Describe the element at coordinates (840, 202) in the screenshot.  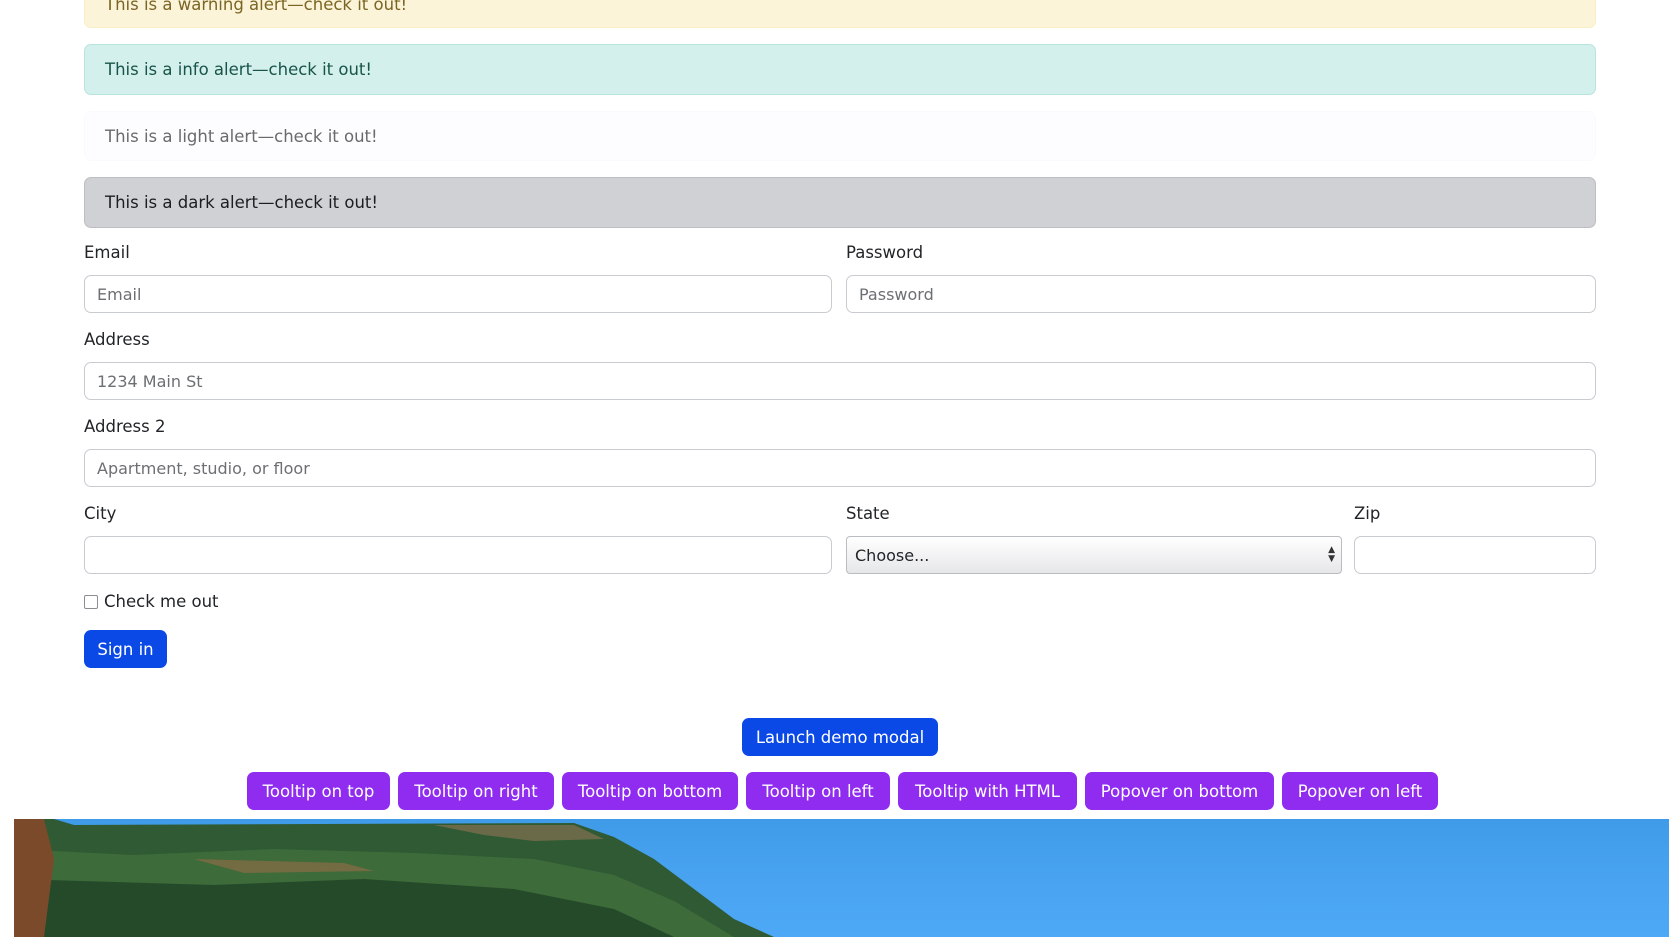
I see `alert-dark: This is a dark alert—check it out!` at that location.